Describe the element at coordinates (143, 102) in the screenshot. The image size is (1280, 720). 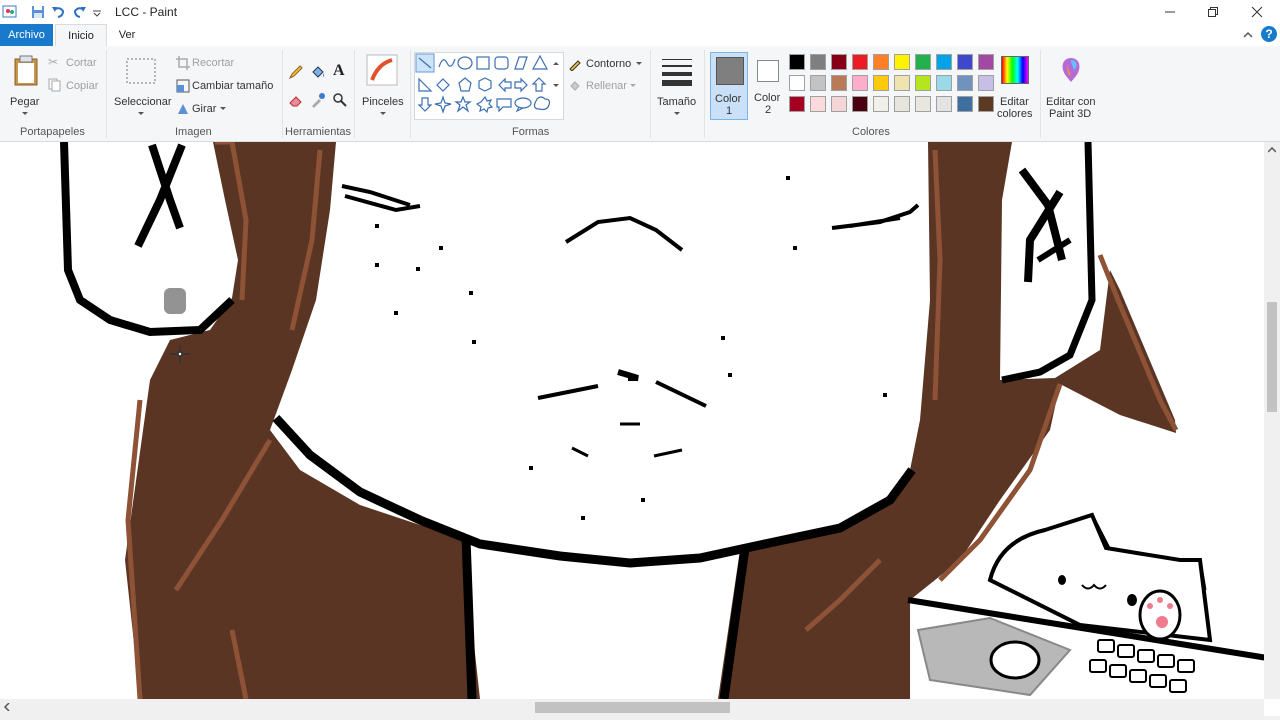
I see `select-label: Seleccionar` at that location.